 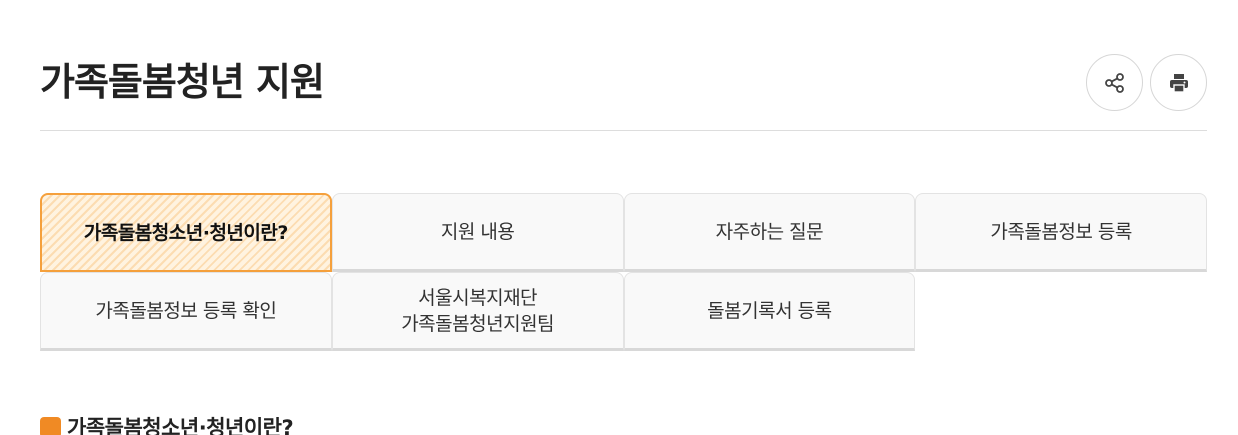 I want to click on tab-label-line1: 서울시복지재단, so click(x=478, y=297).